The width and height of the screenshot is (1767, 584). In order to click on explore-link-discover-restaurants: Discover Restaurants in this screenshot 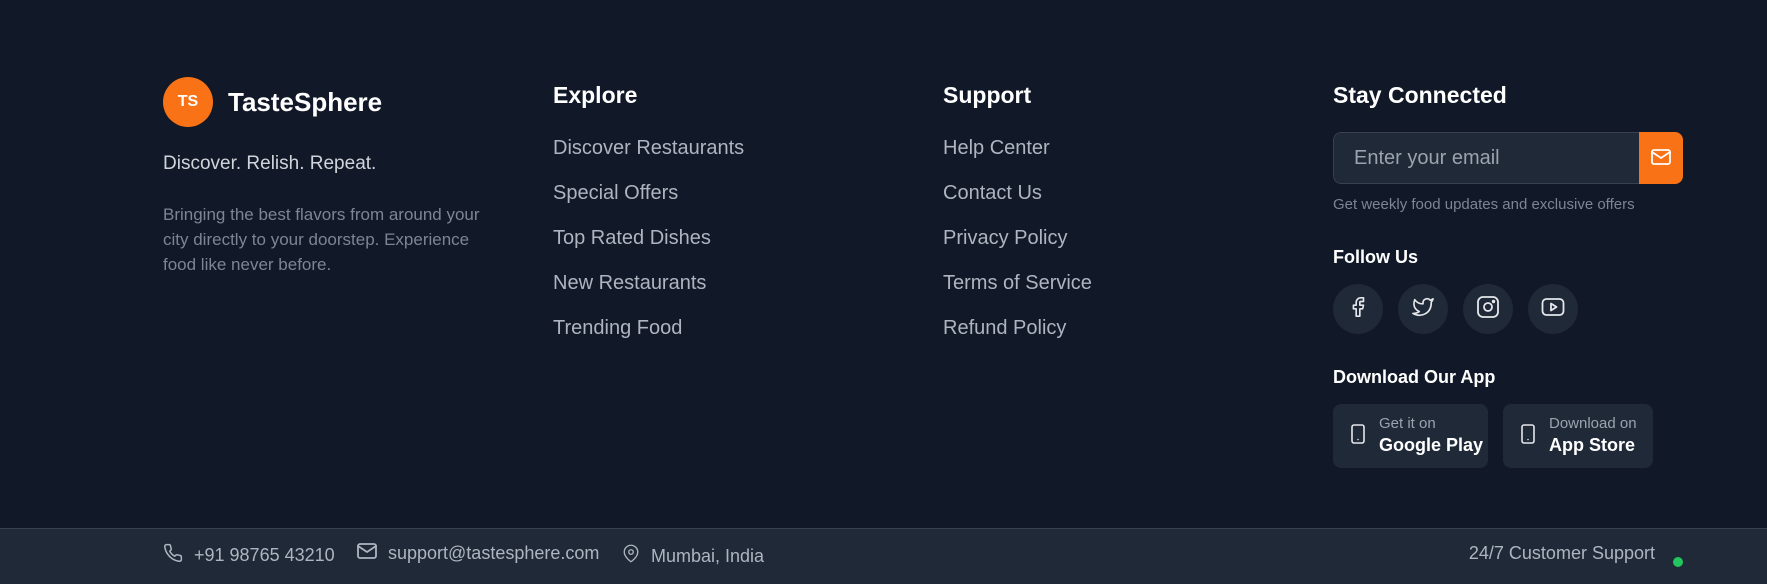, I will do `click(648, 157)`.